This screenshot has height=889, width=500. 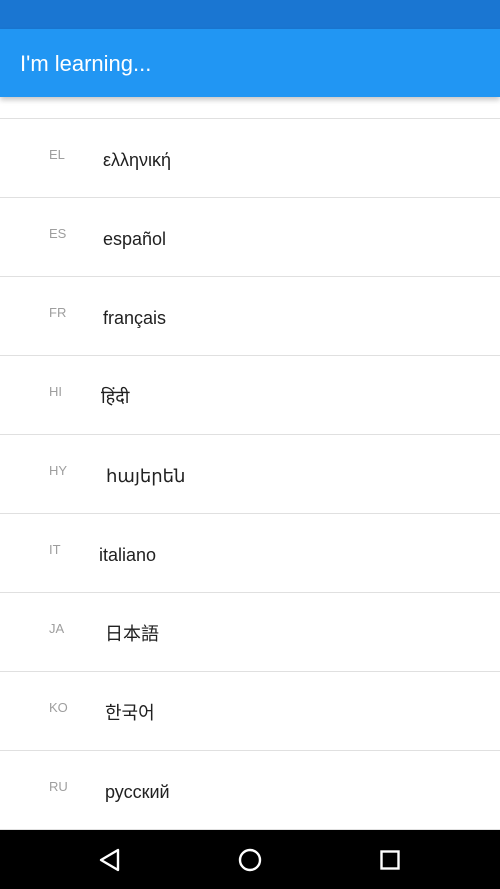 I want to click on language-item-hy: HY հայերեն, so click(x=250, y=474).